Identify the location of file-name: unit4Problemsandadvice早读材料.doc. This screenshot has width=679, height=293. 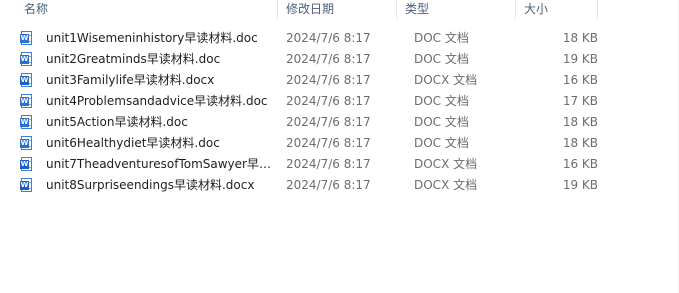
(157, 101).